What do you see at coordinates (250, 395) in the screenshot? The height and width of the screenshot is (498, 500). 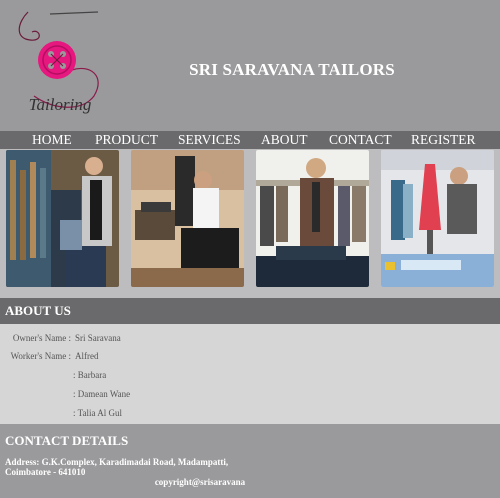 I see `worker-row: : Damean Wane` at bounding box center [250, 395].